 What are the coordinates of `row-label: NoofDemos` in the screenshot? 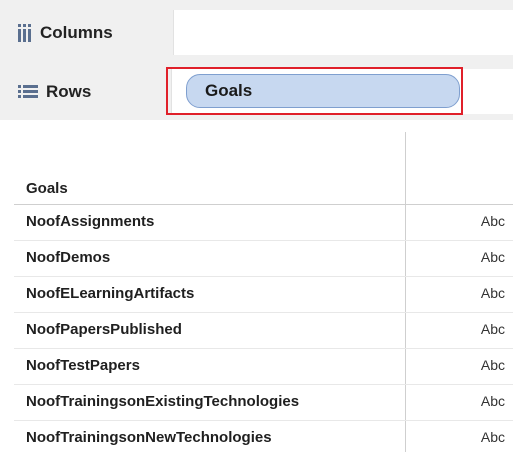 It's located at (68, 257).